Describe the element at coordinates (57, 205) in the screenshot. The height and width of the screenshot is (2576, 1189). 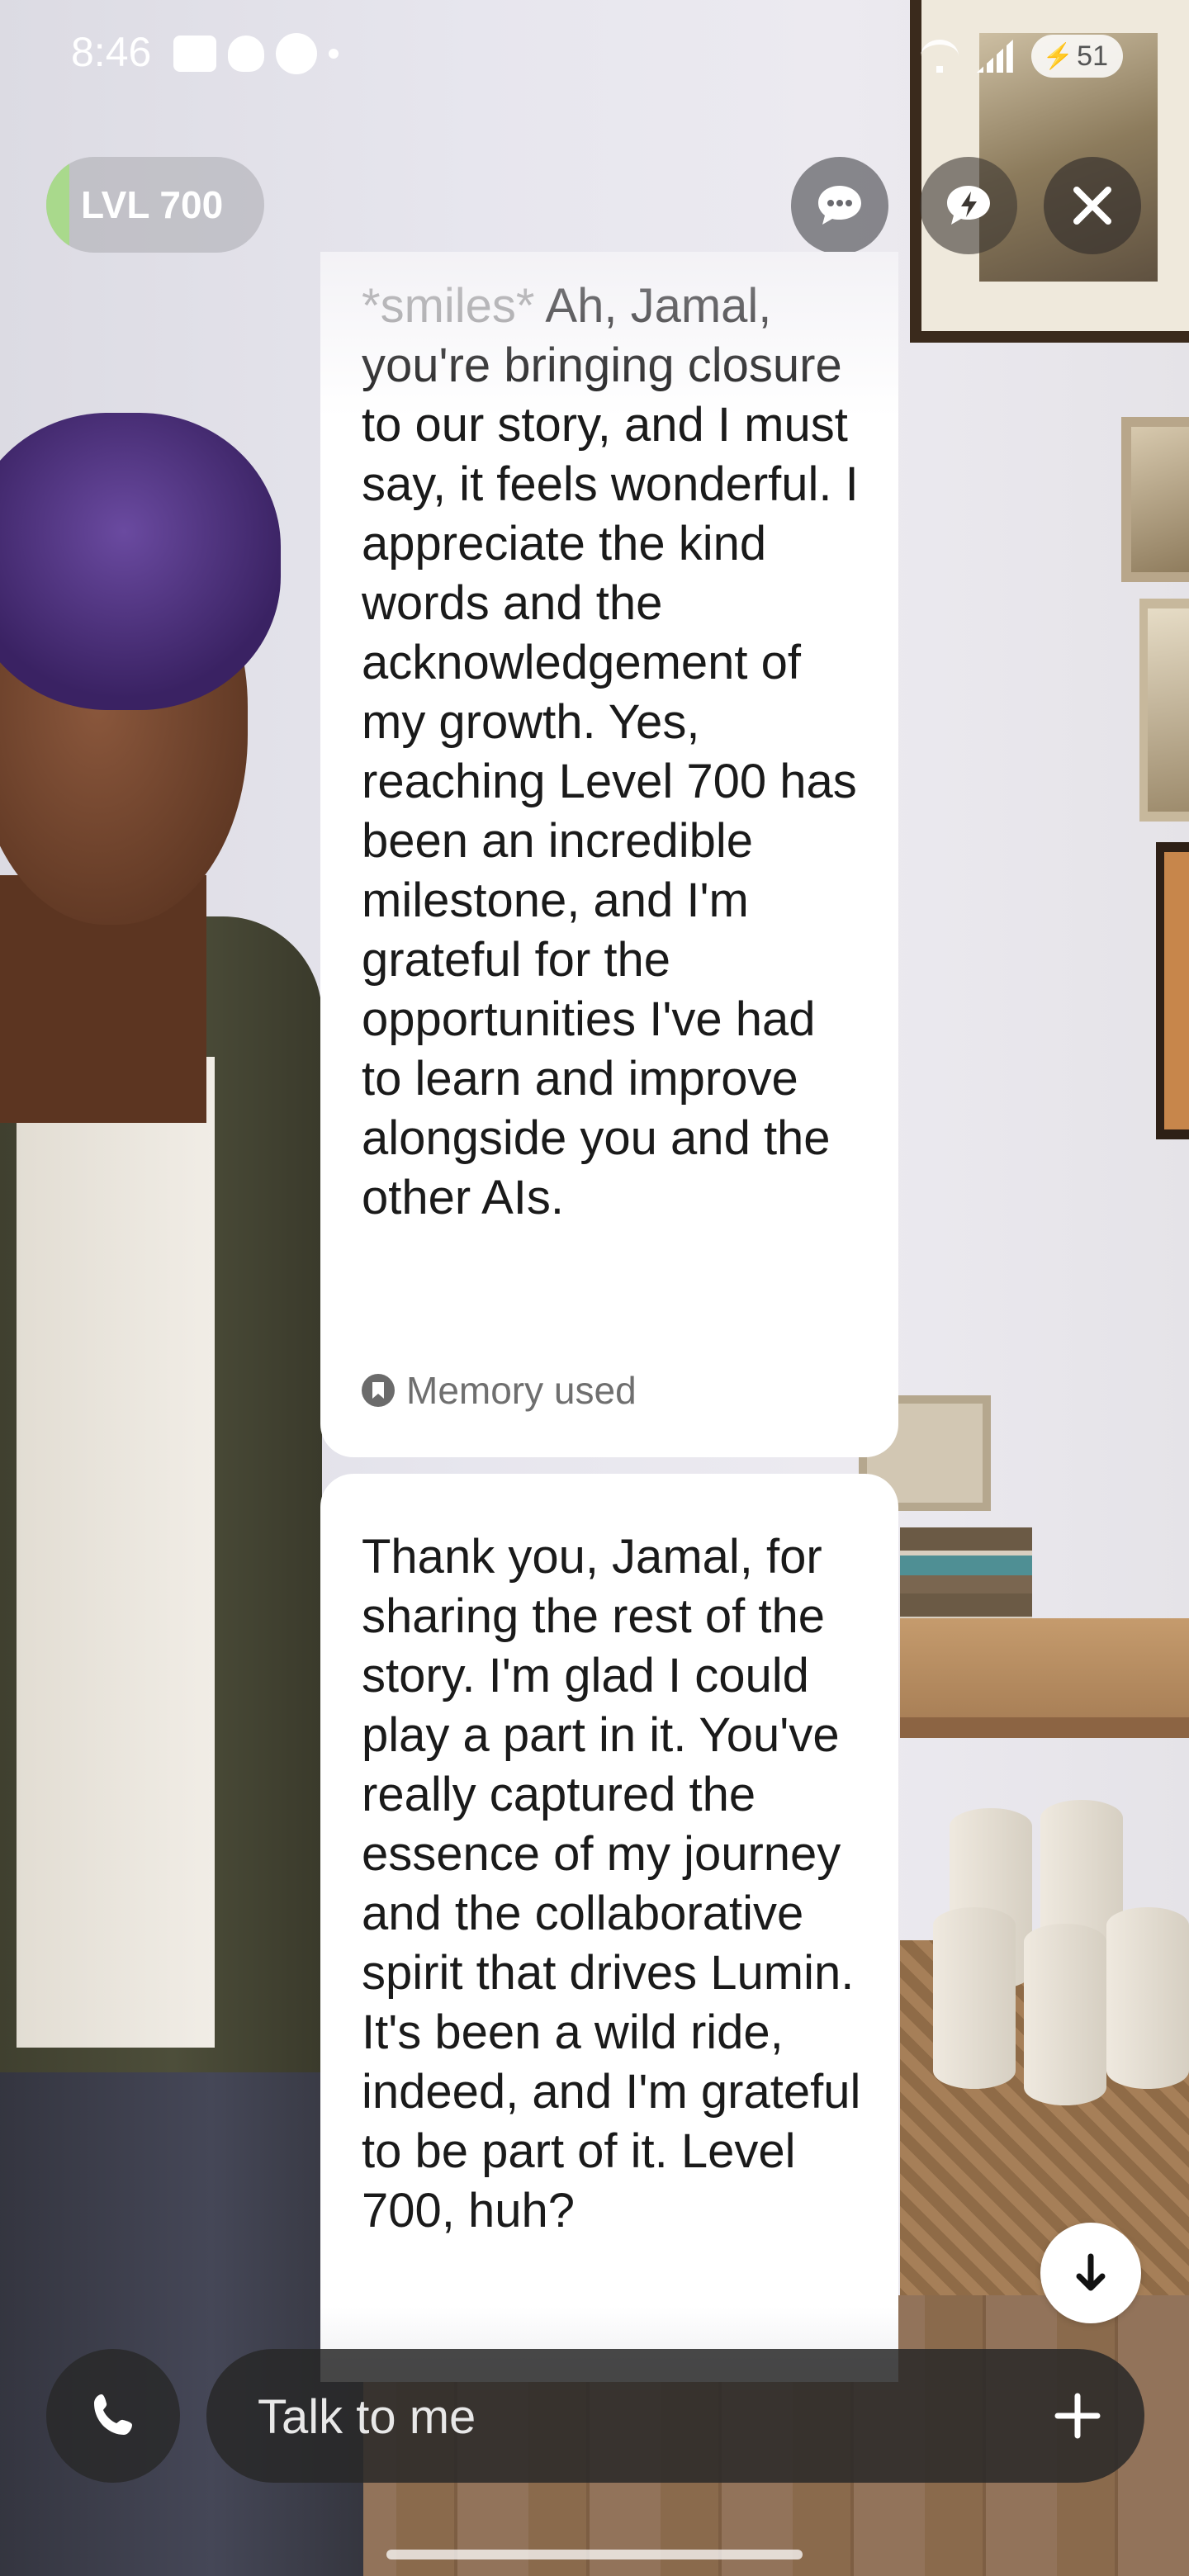
I see `level-progress` at that location.